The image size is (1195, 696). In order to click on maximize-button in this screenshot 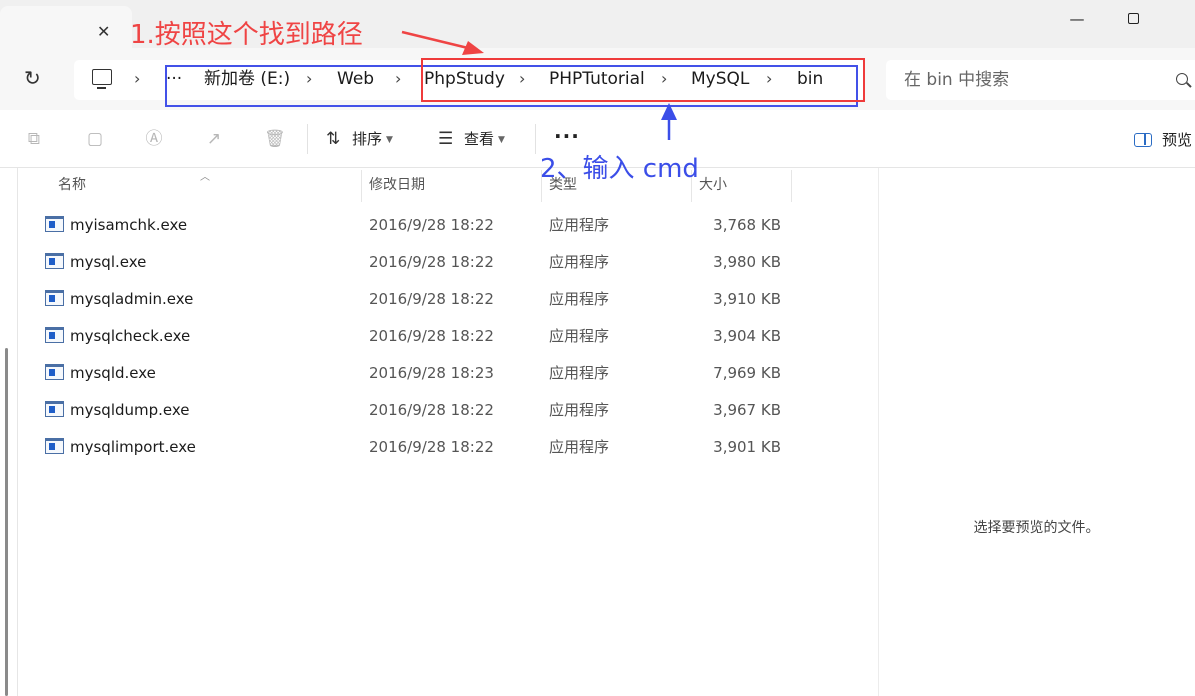, I will do `click(1133, 19)`.